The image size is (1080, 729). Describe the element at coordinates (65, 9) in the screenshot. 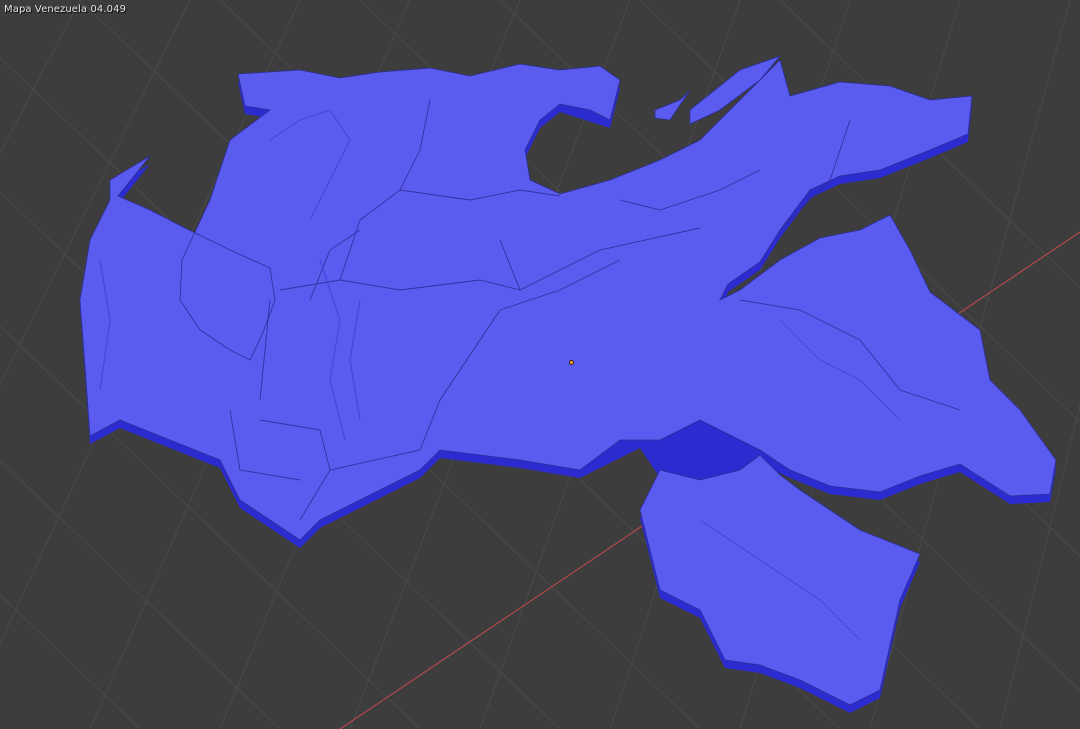

I see `viewport-object-label: Mapa Venezuela 04.049` at that location.